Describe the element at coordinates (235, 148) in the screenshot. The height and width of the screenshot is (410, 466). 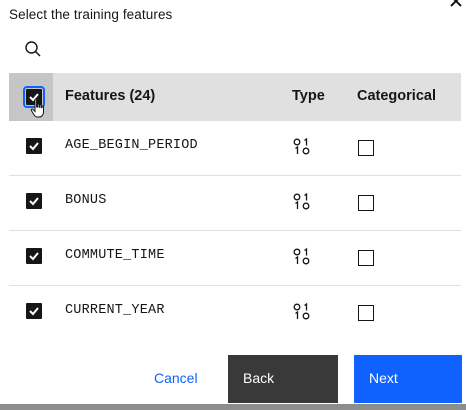
I see `table-row: AGE_BEGIN_PERIOD` at that location.